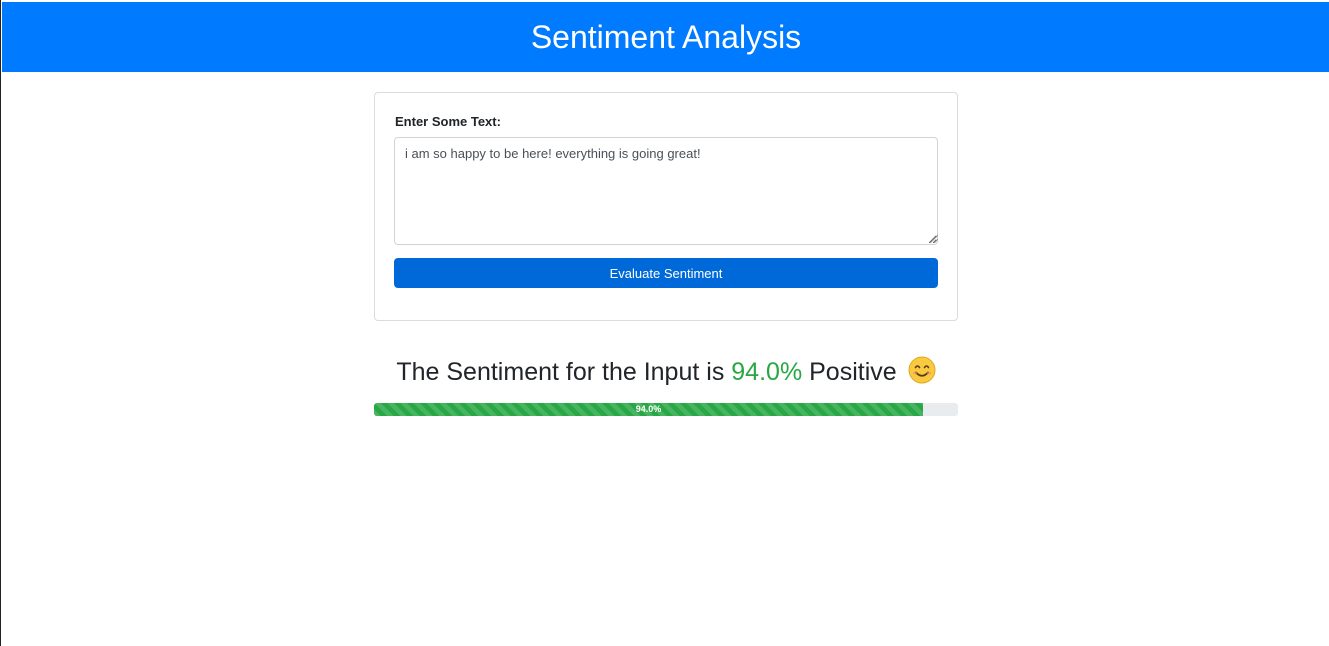 This screenshot has height=646, width=1329. What do you see at coordinates (666, 191) in the screenshot?
I see `text-input` at bounding box center [666, 191].